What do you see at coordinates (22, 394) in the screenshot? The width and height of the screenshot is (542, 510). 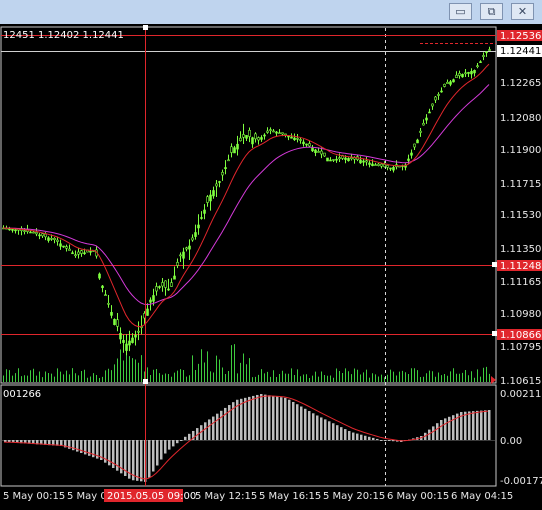 I see `macd-value-label: 001266` at bounding box center [22, 394].